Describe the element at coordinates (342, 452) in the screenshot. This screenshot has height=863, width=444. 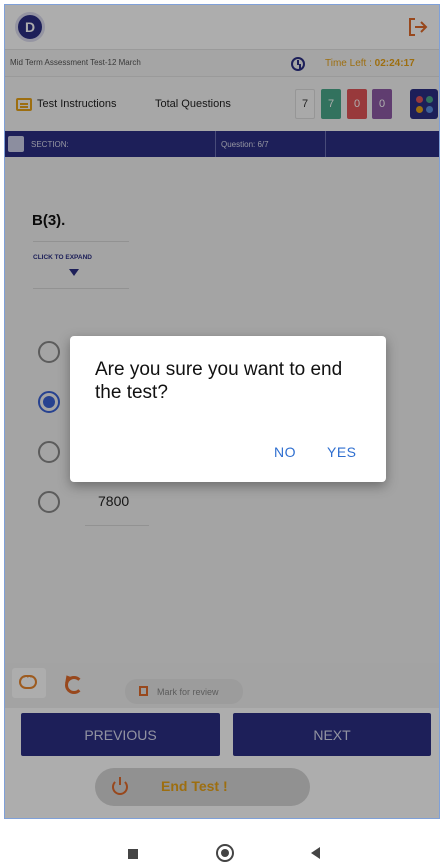
I see `dialog-yes-button: YES` at that location.